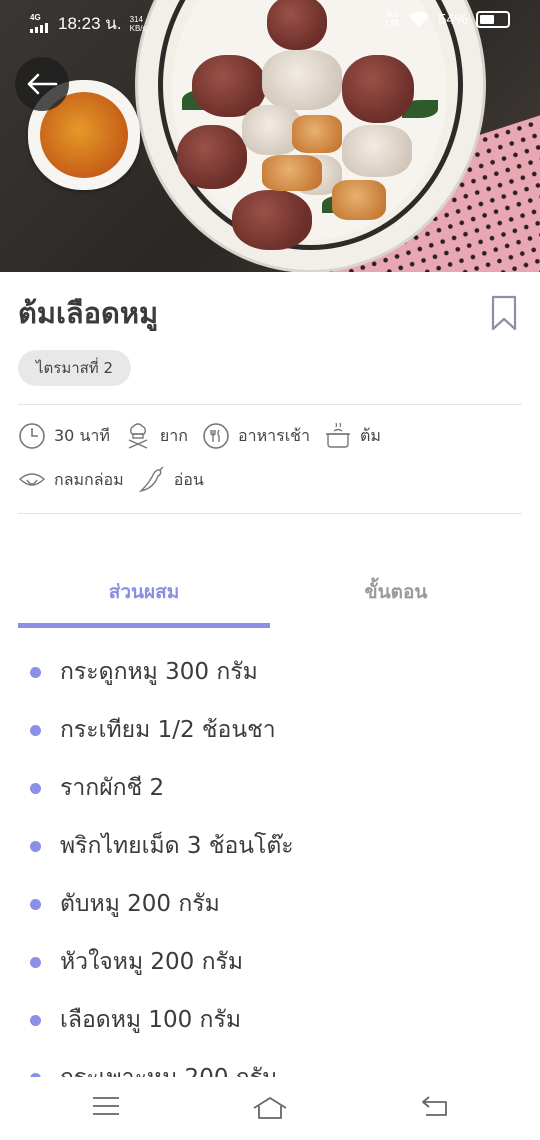 The height and width of the screenshot is (1140, 540). I want to click on network-speed: 314 KB/s, so click(138, 23).